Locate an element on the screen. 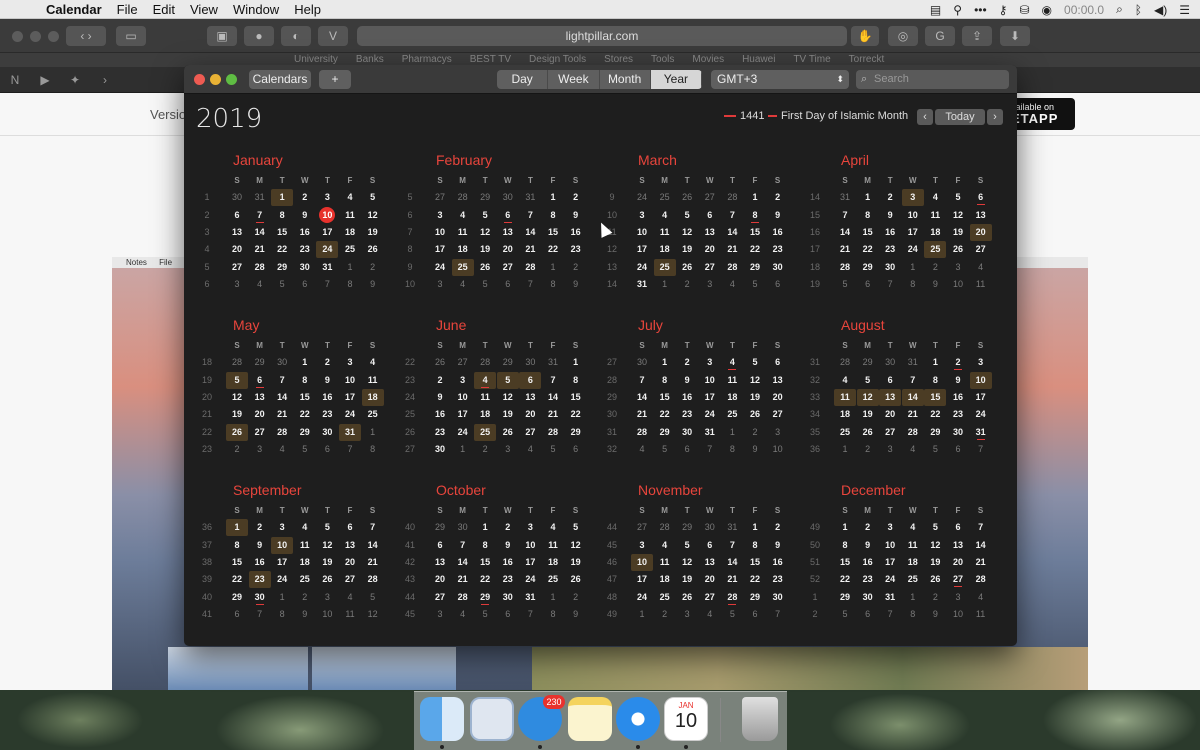  tab-week: Week is located at coordinates (574, 79).